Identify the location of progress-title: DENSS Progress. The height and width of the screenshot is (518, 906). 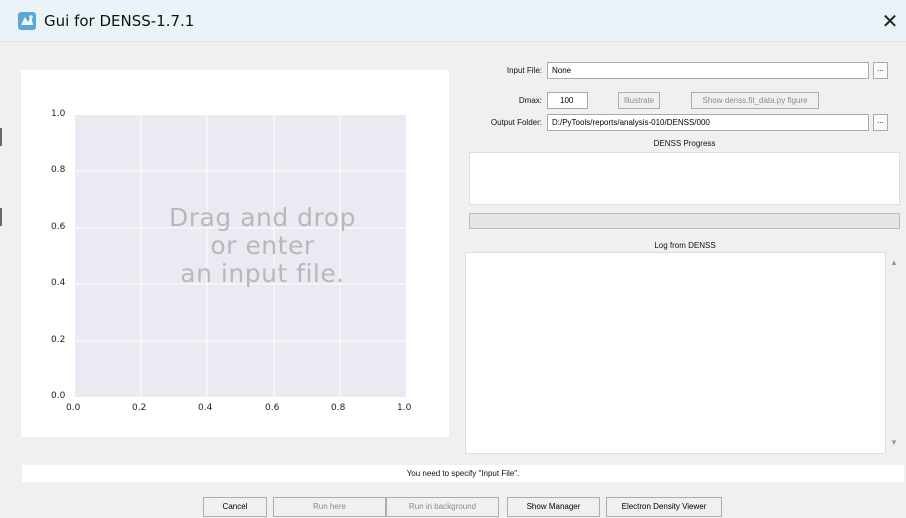
(684, 143).